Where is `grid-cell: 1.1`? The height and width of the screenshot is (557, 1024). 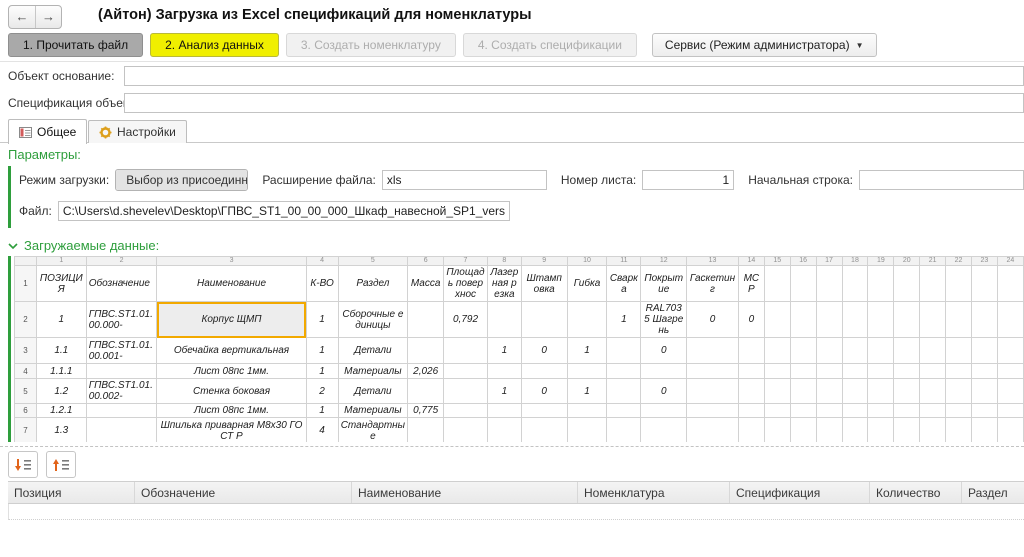
grid-cell: 1.1 is located at coordinates (61, 350).